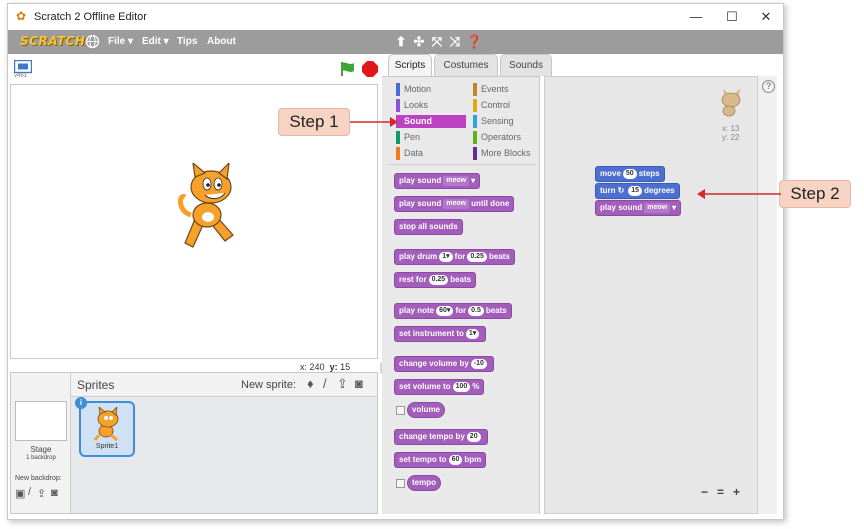 This screenshot has height=529, width=864. I want to click on zoom-reset-button: =, so click(720, 492).